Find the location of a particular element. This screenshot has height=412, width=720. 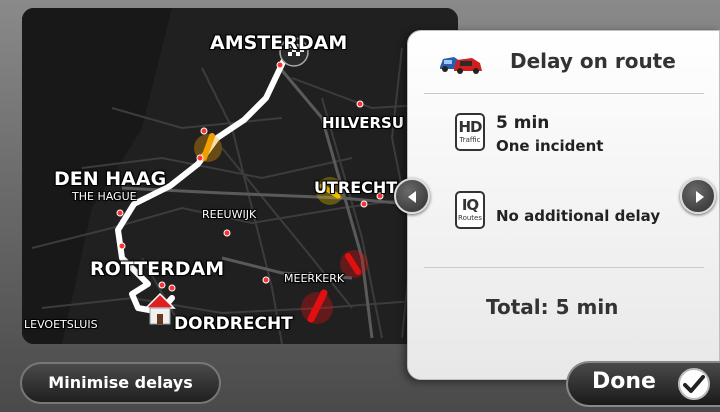

city-label-utrecht: UTRECHT is located at coordinates (356, 187).